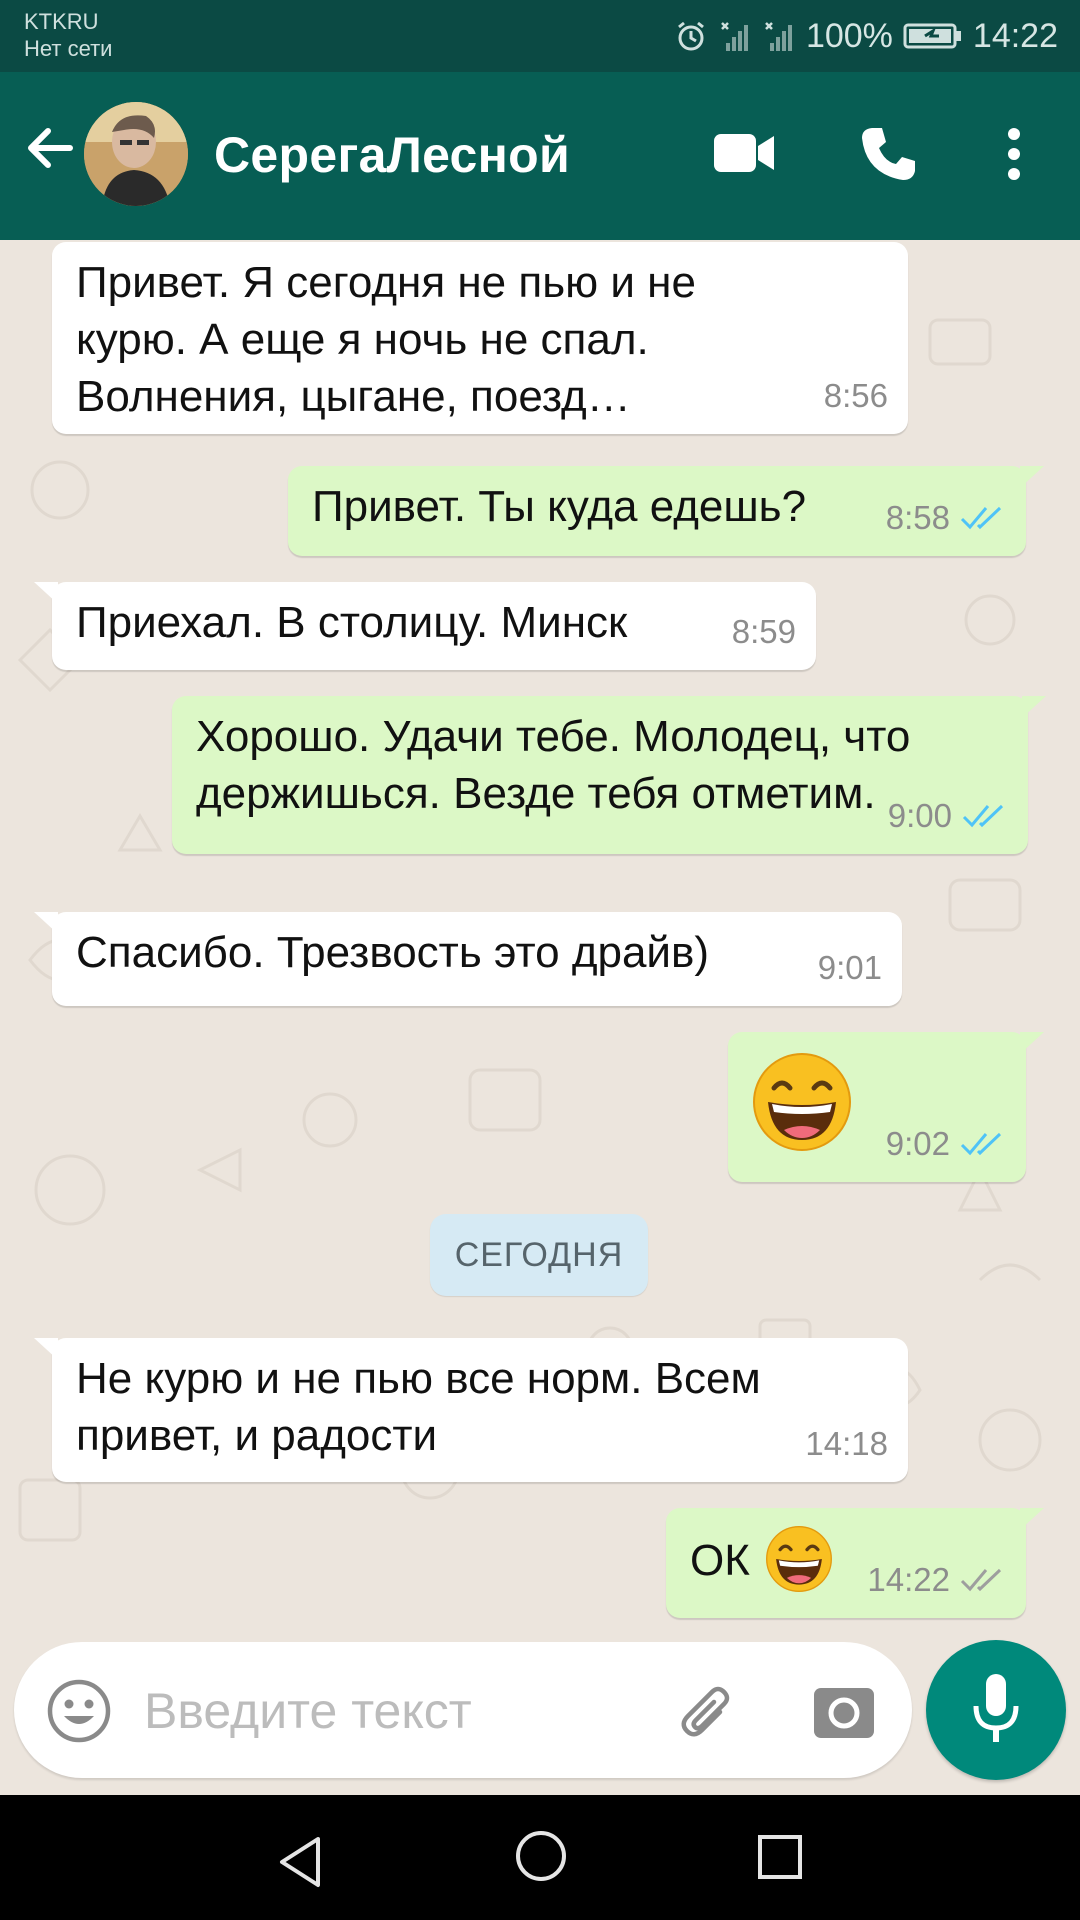  What do you see at coordinates (886, 1107) in the screenshot?
I see `message-outgoing: 9:02` at bounding box center [886, 1107].